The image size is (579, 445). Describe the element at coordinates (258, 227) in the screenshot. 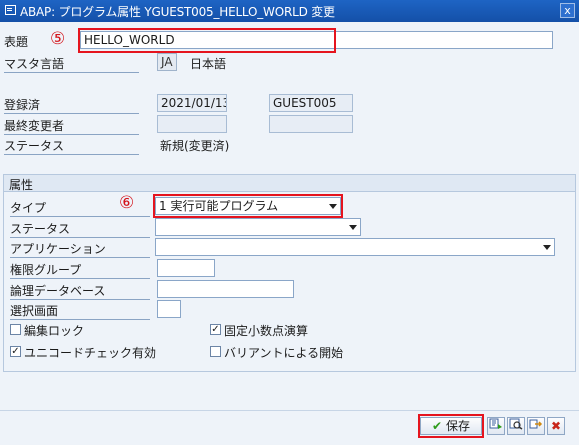

I see `attr-status-dropdown` at that location.